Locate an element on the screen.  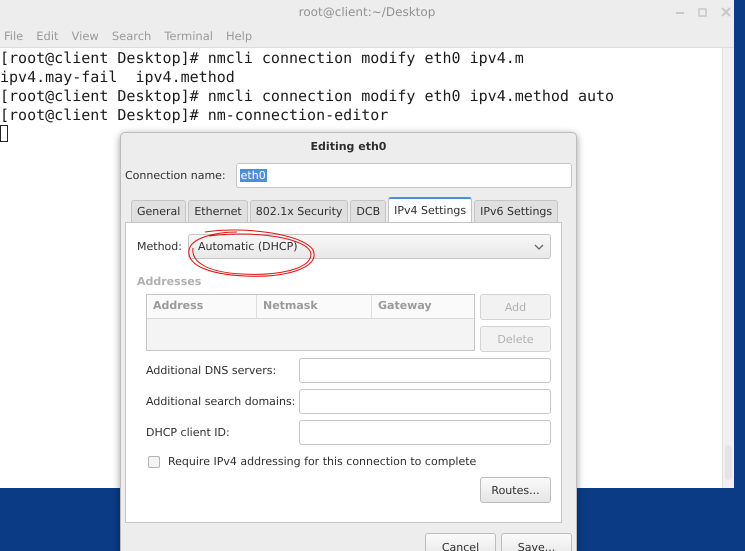
menu-item: Edit is located at coordinates (47, 35).